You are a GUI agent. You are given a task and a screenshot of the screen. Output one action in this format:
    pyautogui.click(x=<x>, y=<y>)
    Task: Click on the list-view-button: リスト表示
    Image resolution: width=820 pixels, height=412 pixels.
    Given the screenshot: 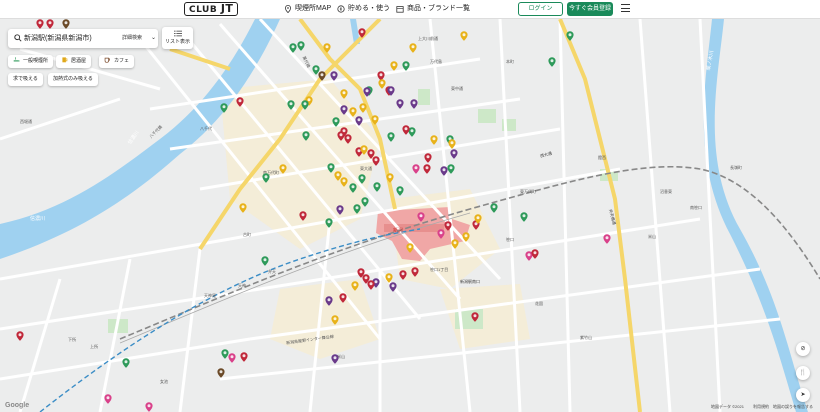 What is the action you would take?
    pyautogui.click(x=177, y=38)
    